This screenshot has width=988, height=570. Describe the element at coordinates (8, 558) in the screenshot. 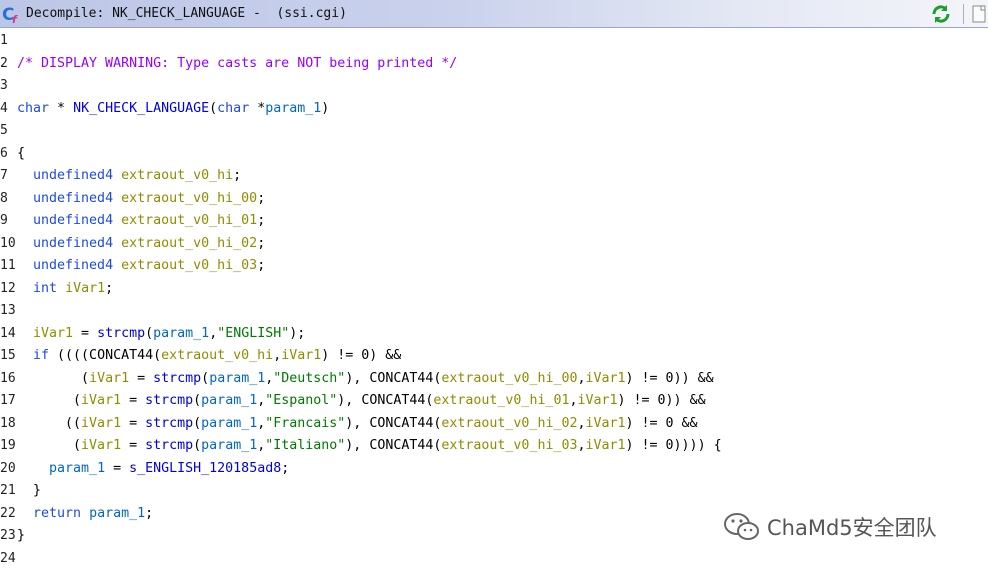

I see `line-number: 24` at that location.